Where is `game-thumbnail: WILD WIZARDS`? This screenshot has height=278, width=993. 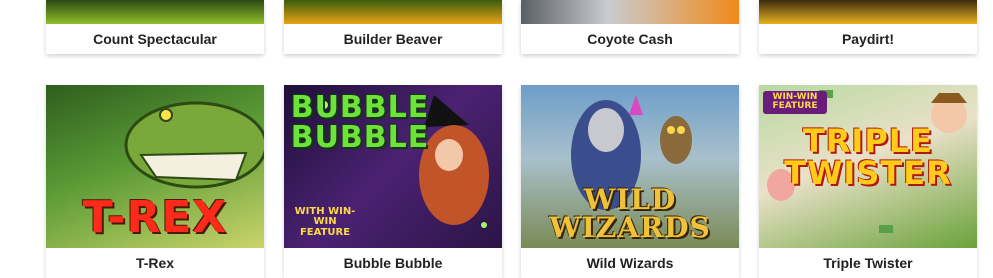
game-thumbnail: WILD WIZARDS is located at coordinates (630, 166).